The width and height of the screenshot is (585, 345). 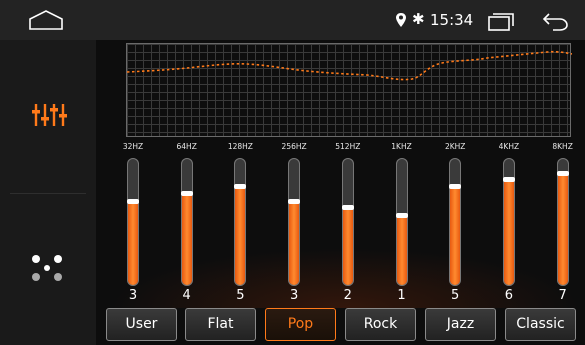 I want to click on band-slider-128hz, so click(x=240, y=222).